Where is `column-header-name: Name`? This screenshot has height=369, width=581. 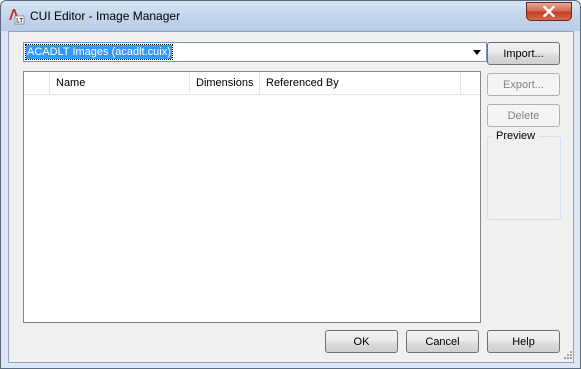 column-header-name: Name is located at coordinates (120, 83).